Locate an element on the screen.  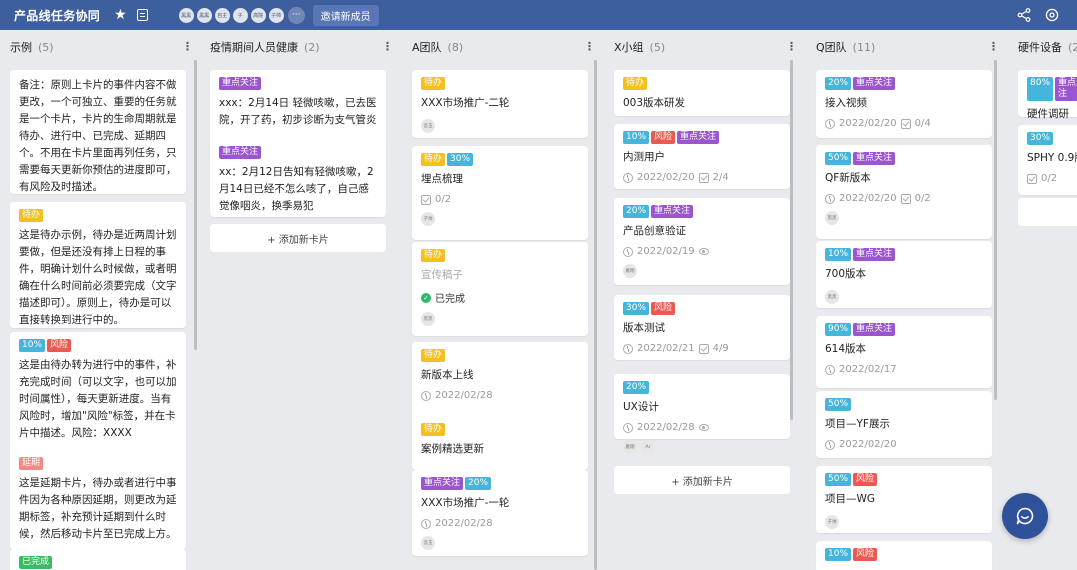
task-card: 10% 重点关注 700版本 黑黑 is located at coordinates (904, 274).